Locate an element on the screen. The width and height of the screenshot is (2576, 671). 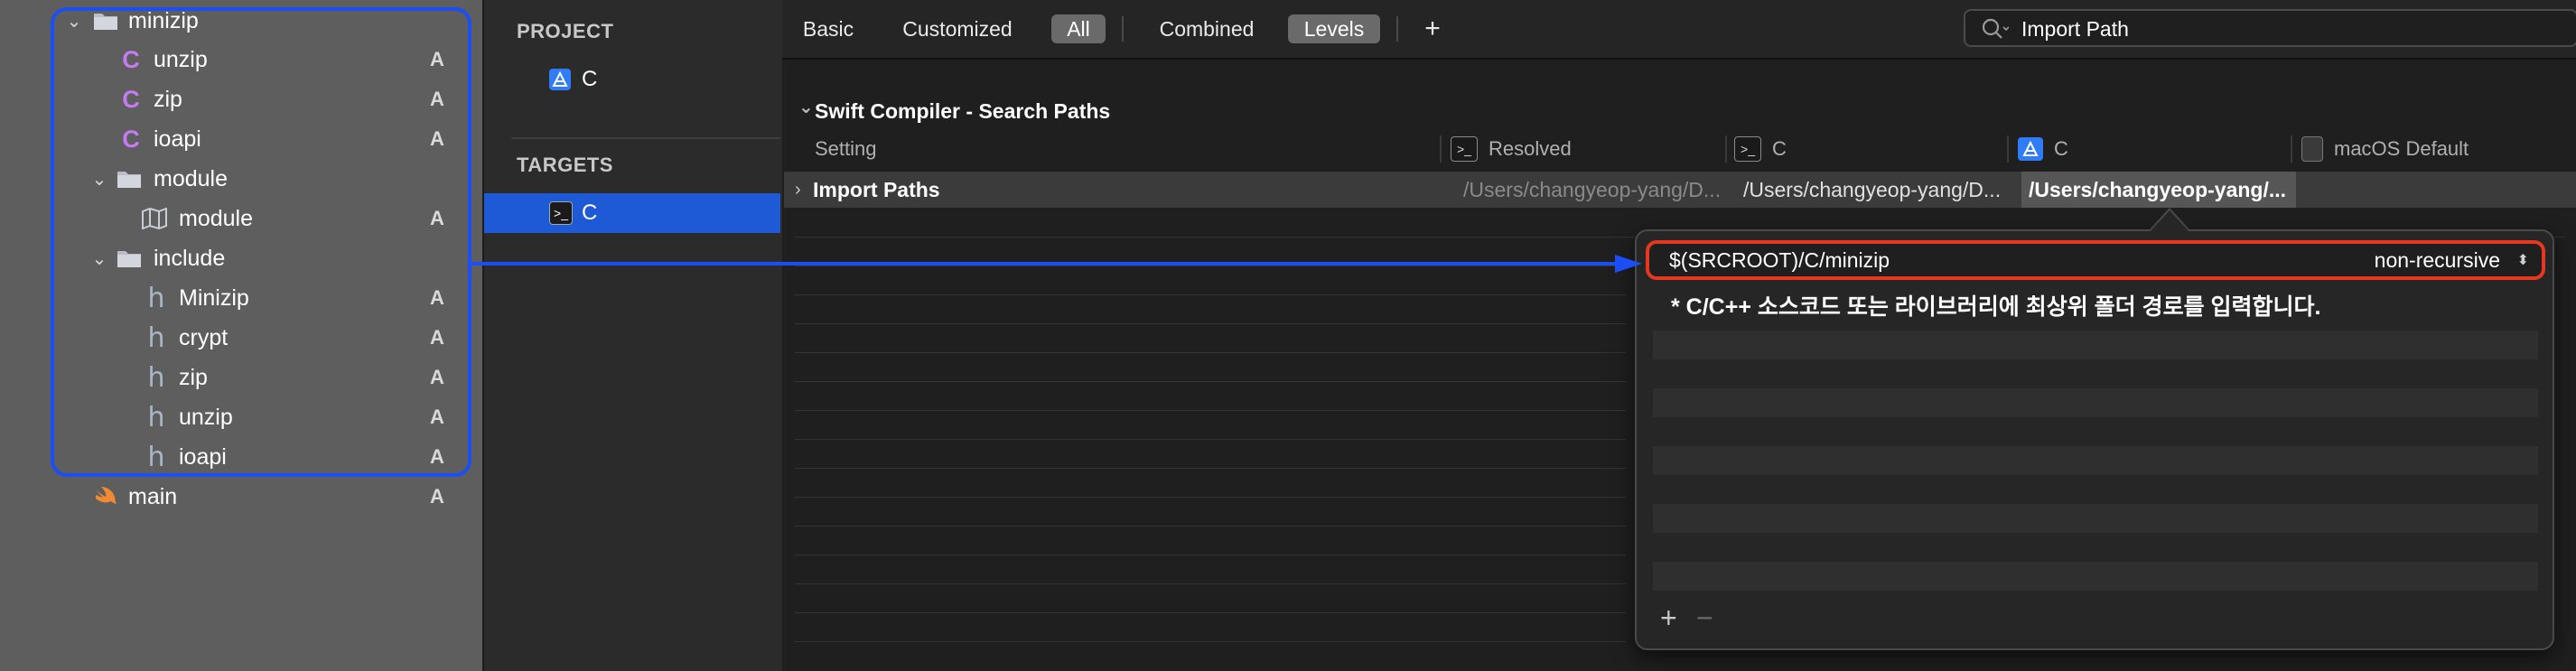
add-setting-button: + is located at coordinates (1432, 28).